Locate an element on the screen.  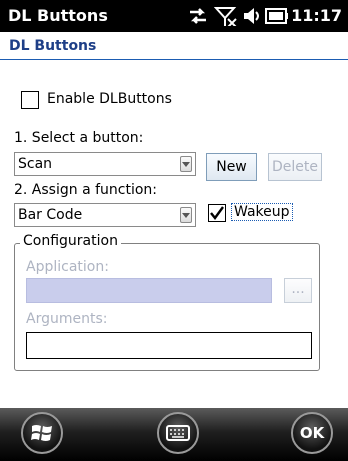
windows-start-button is located at coordinates (42, 433).